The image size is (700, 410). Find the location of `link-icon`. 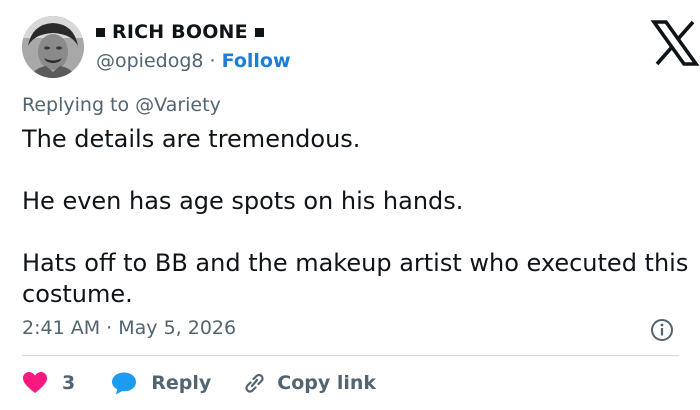

link-icon is located at coordinates (254, 383).